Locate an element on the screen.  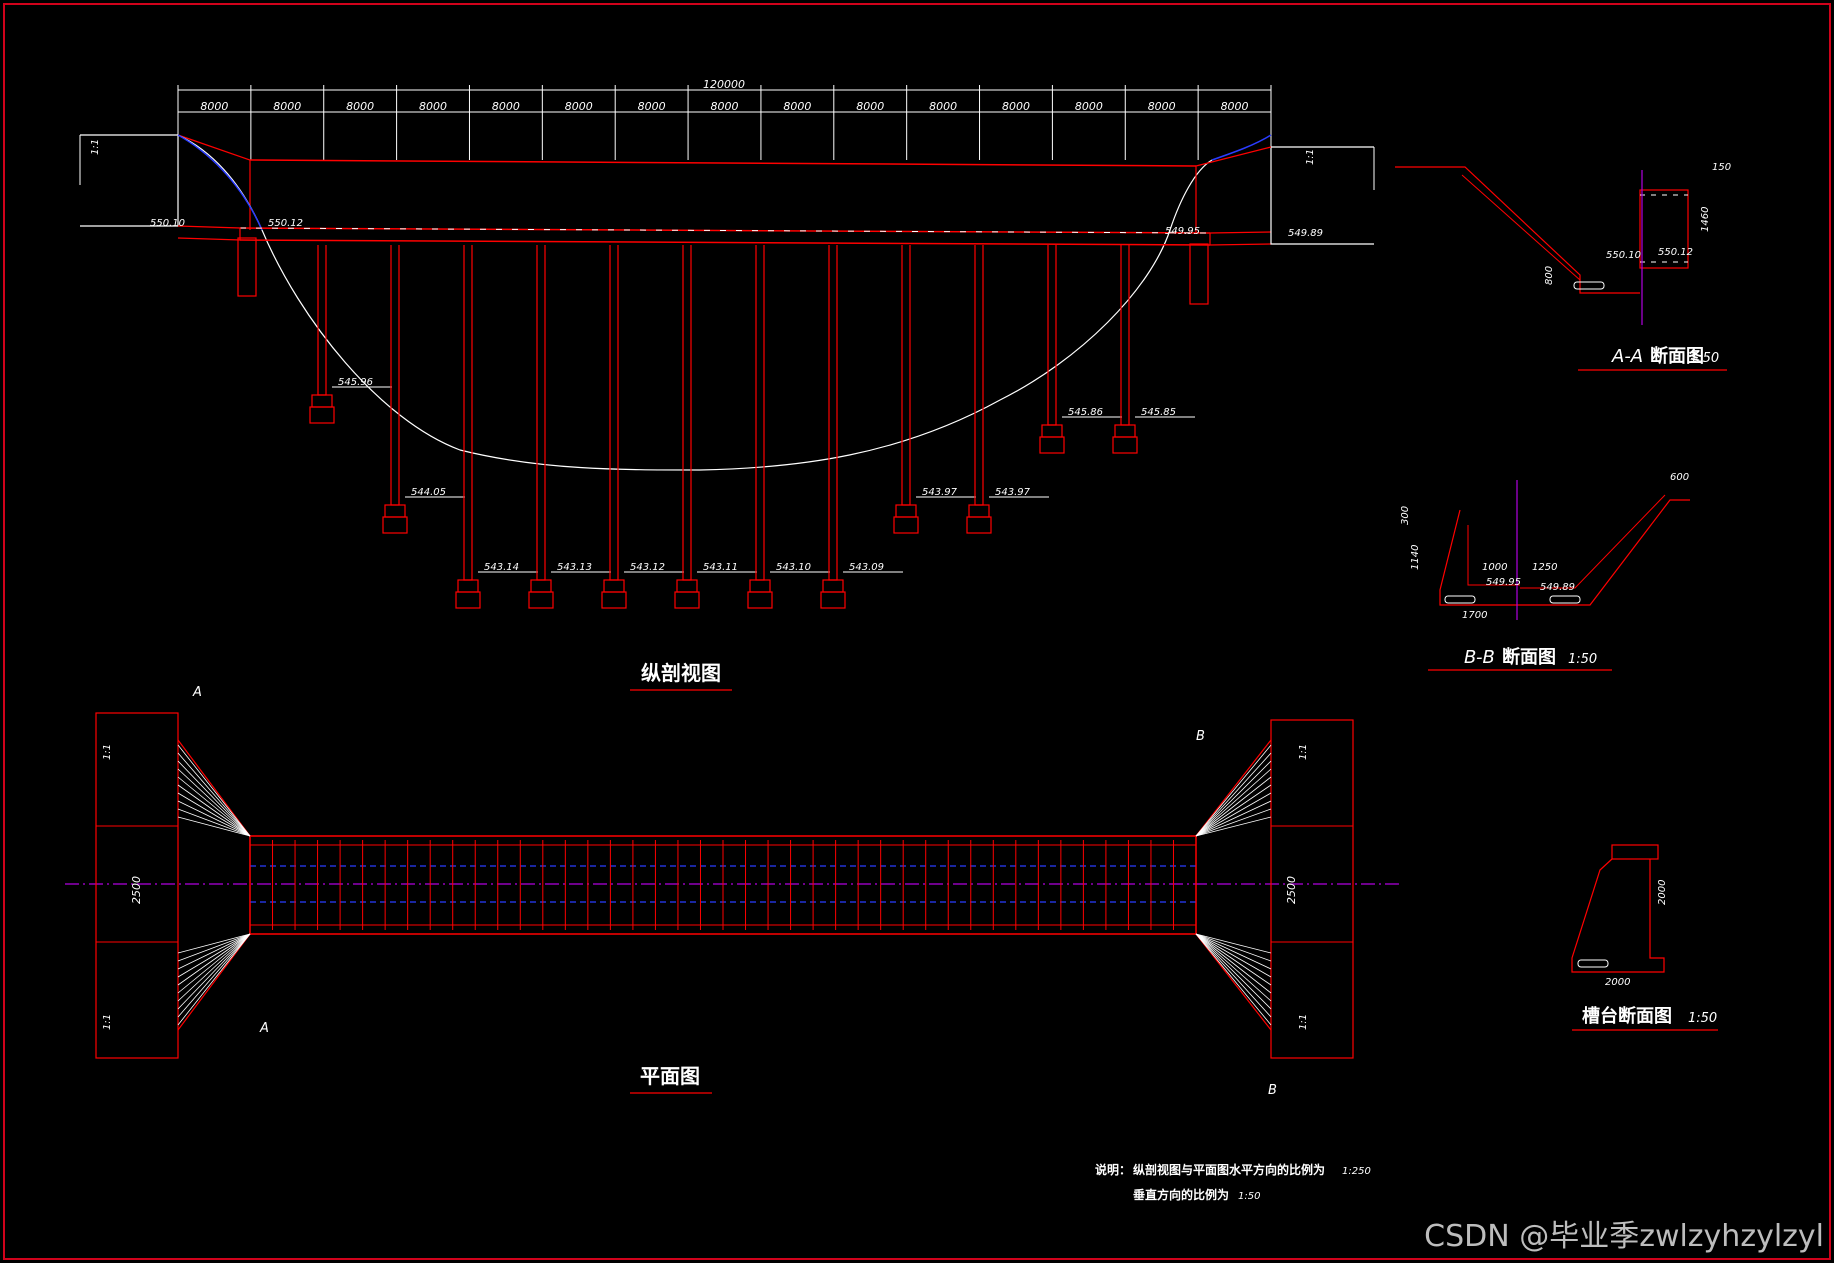
span-dim-6: 8000 is located at coordinates (652, 106).